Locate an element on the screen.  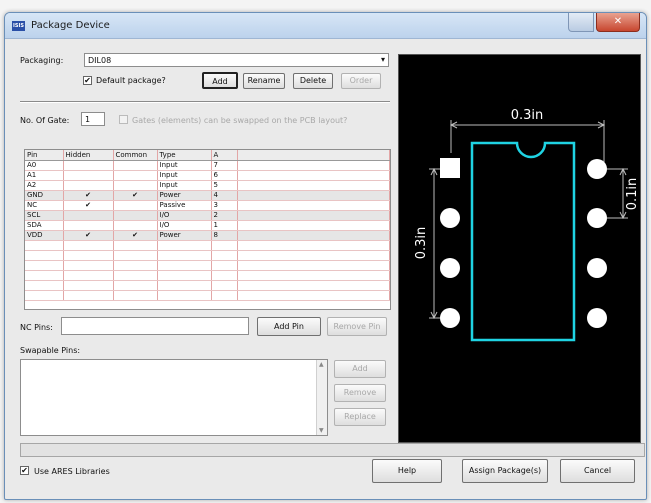
table-cell-pin: GND is located at coordinates (44, 195).